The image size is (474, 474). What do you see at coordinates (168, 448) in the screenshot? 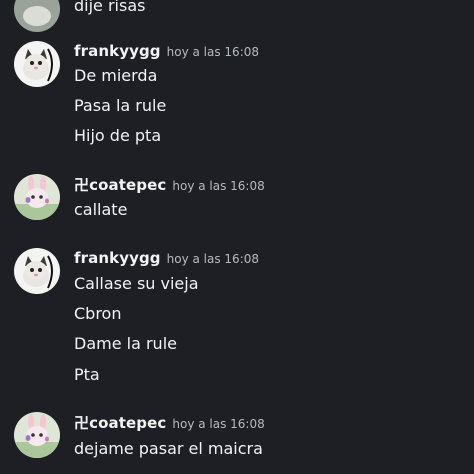
I see `message-text: dejame pasar el maicra` at bounding box center [168, 448].